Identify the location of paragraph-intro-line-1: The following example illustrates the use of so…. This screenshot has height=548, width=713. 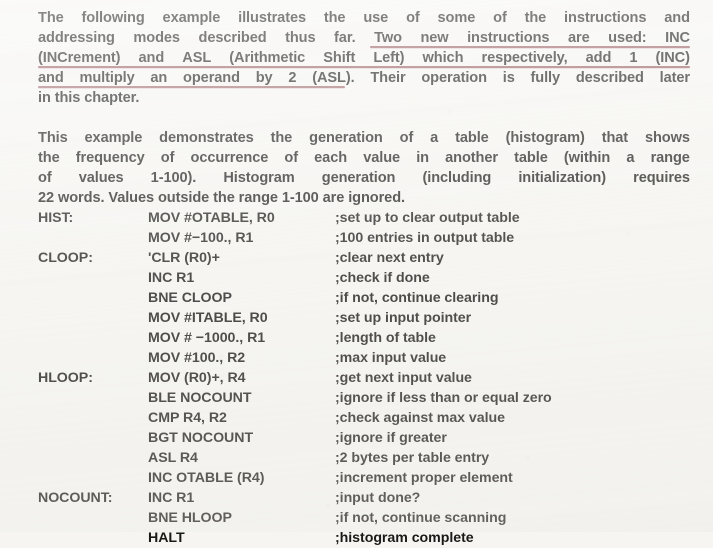
(364, 18).